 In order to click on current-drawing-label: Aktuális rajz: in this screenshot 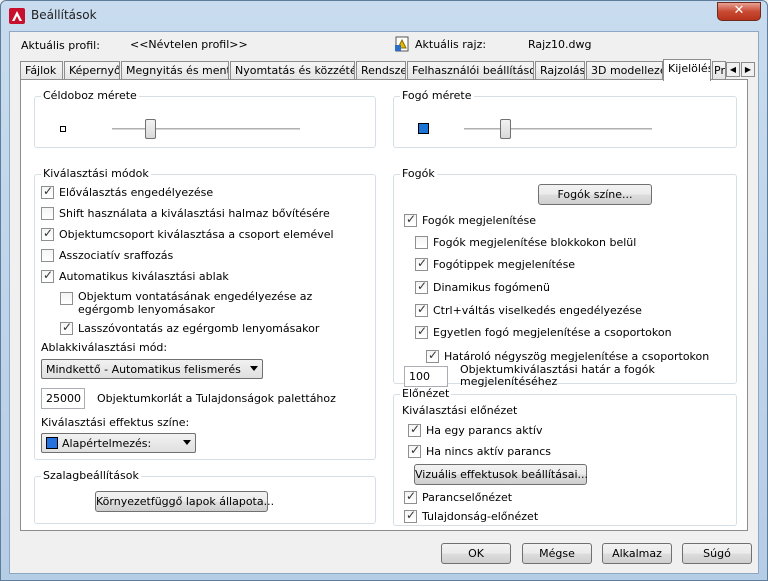, I will do `click(451, 44)`.